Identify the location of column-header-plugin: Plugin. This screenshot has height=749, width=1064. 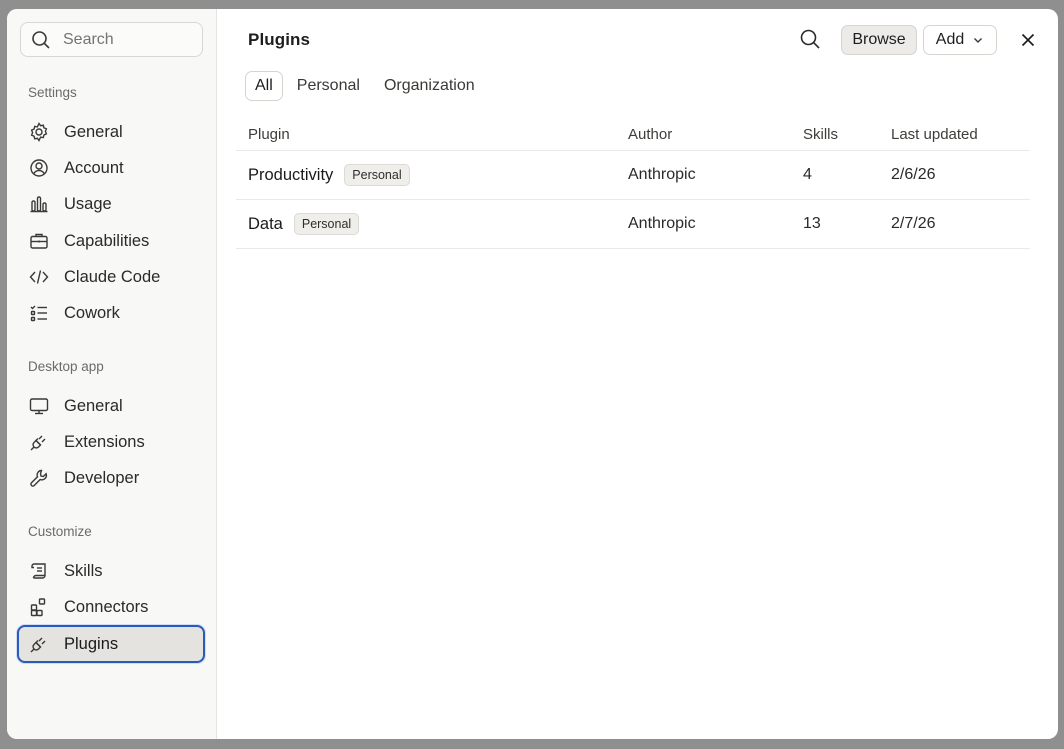
(432, 135).